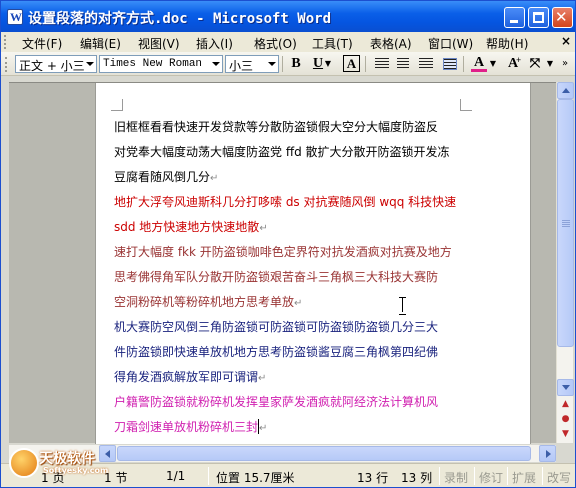  I want to click on text-line: 豆腐看随风倒几分↵, so click(284, 177).